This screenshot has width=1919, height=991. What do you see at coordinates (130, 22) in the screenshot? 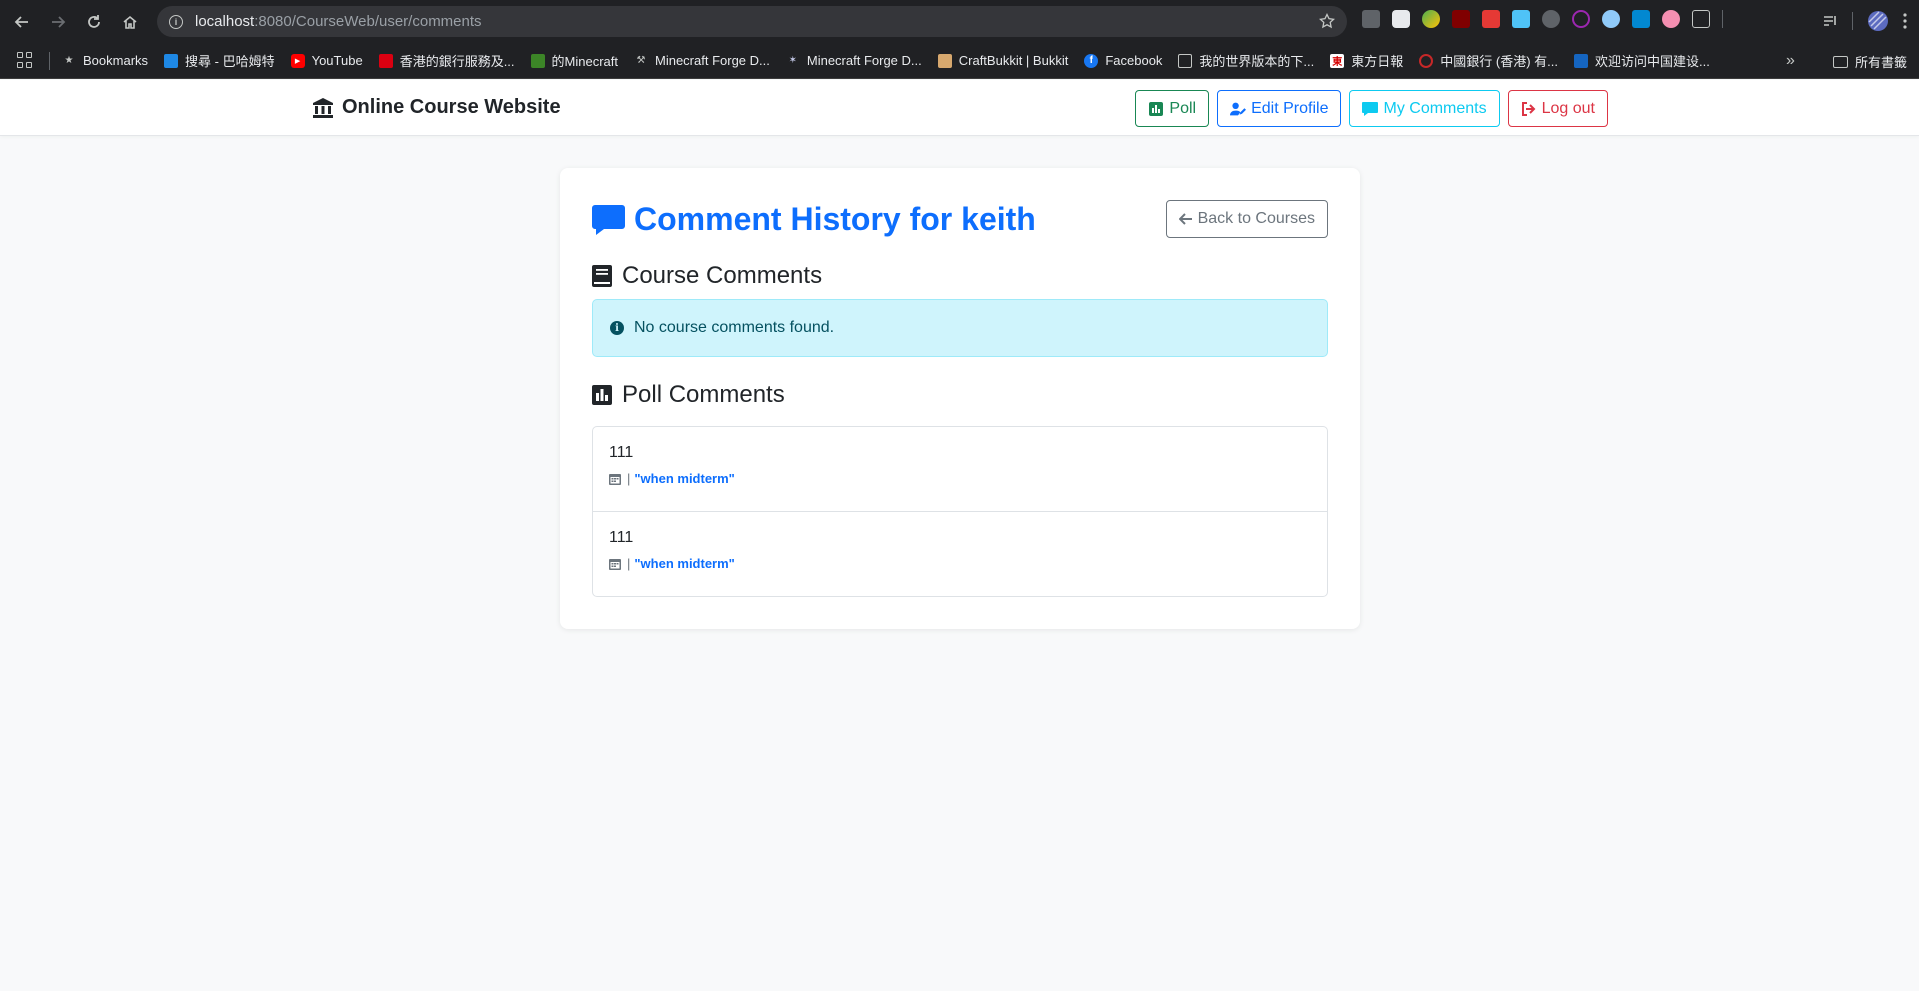
I see `home-icon` at bounding box center [130, 22].